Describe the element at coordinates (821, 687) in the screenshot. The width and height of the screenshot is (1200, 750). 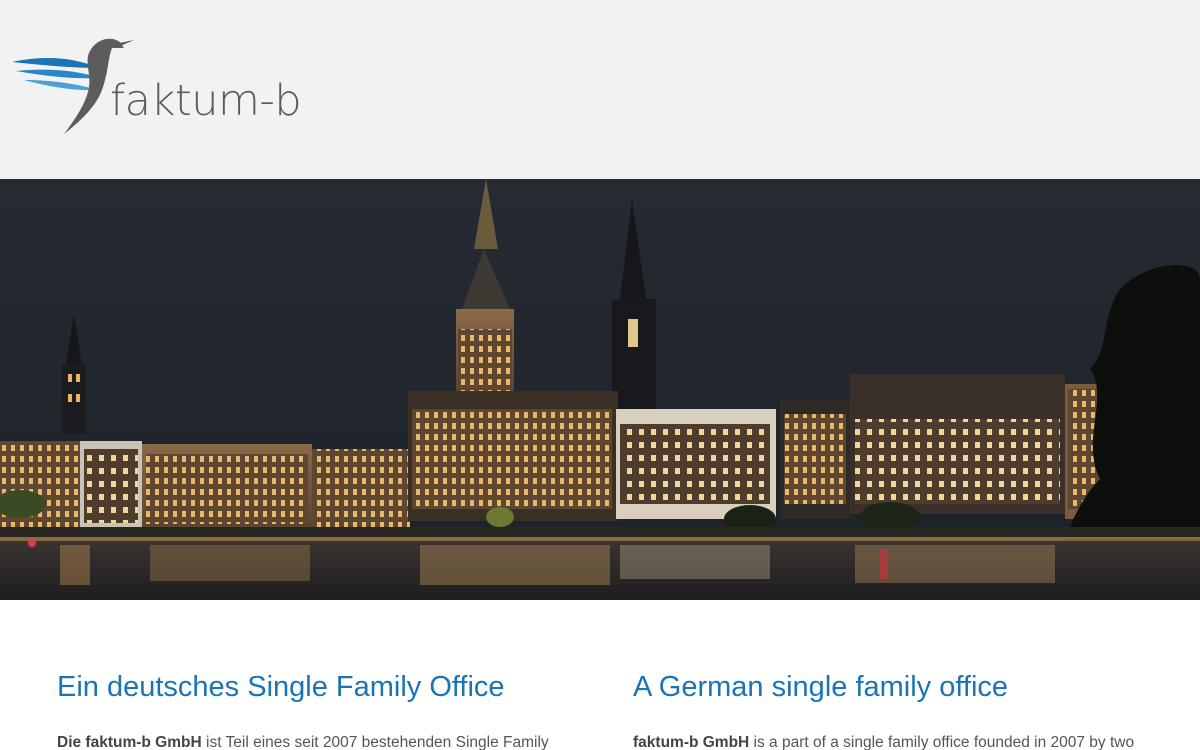
I see `heading-english: A German single family office` at that location.